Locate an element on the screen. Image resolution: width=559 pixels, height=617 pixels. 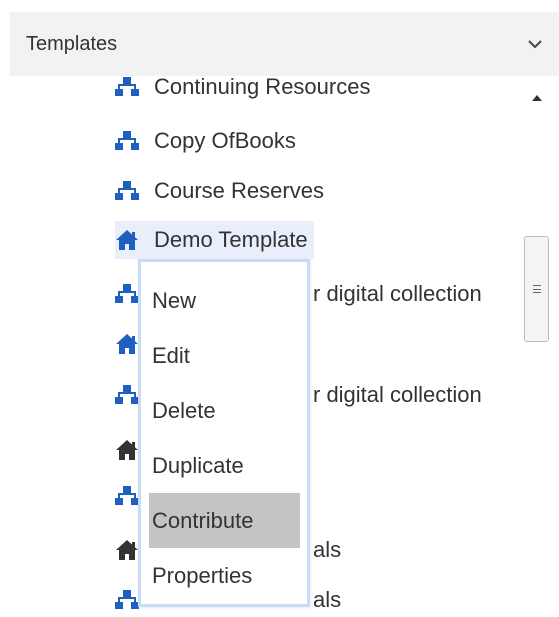
tree-item-demo-template: Demo Template is located at coordinates (214, 240).